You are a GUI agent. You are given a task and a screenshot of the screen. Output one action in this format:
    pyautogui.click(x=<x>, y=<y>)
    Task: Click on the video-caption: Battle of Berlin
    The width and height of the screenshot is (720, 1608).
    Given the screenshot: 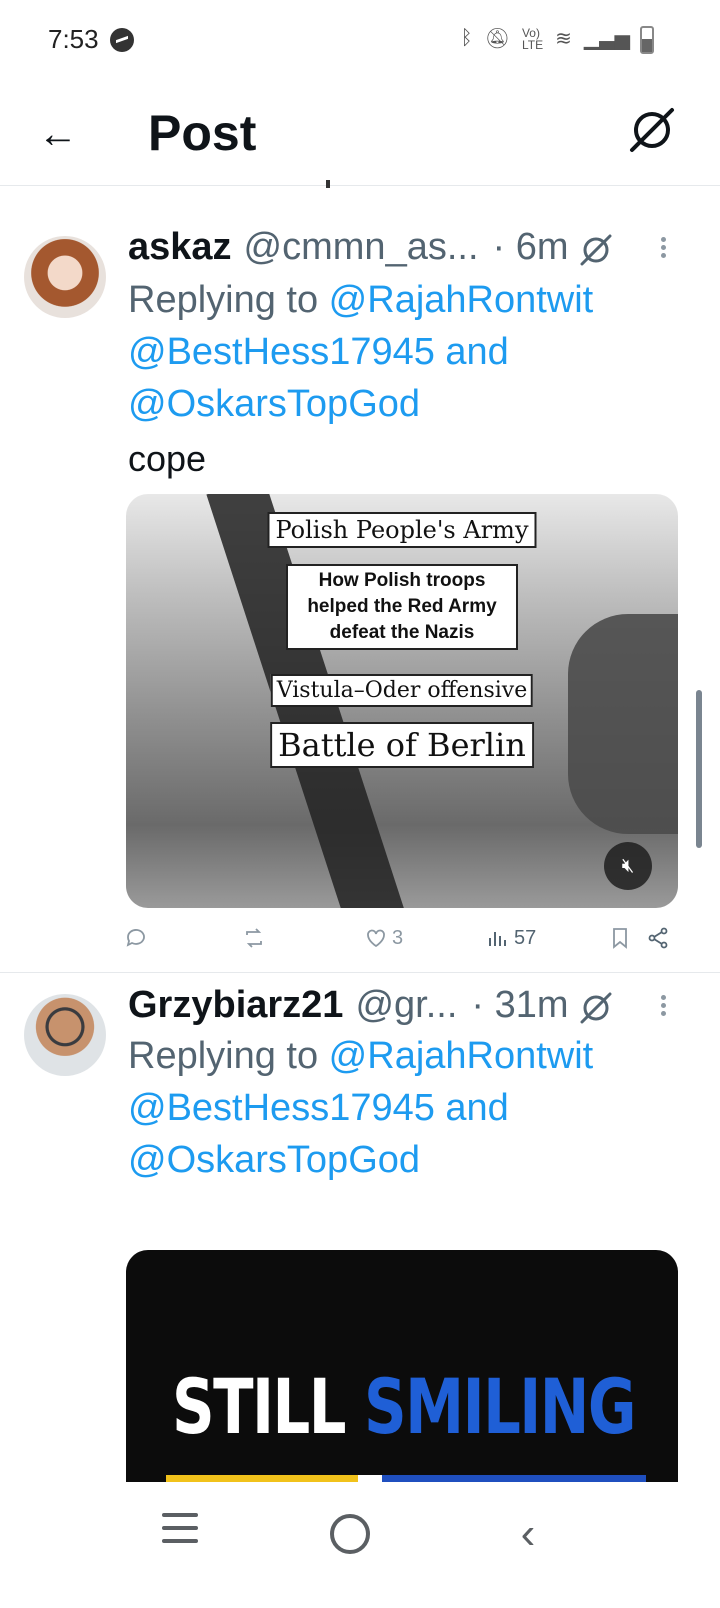 What is the action you would take?
    pyautogui.click(x=402, y=745)
    